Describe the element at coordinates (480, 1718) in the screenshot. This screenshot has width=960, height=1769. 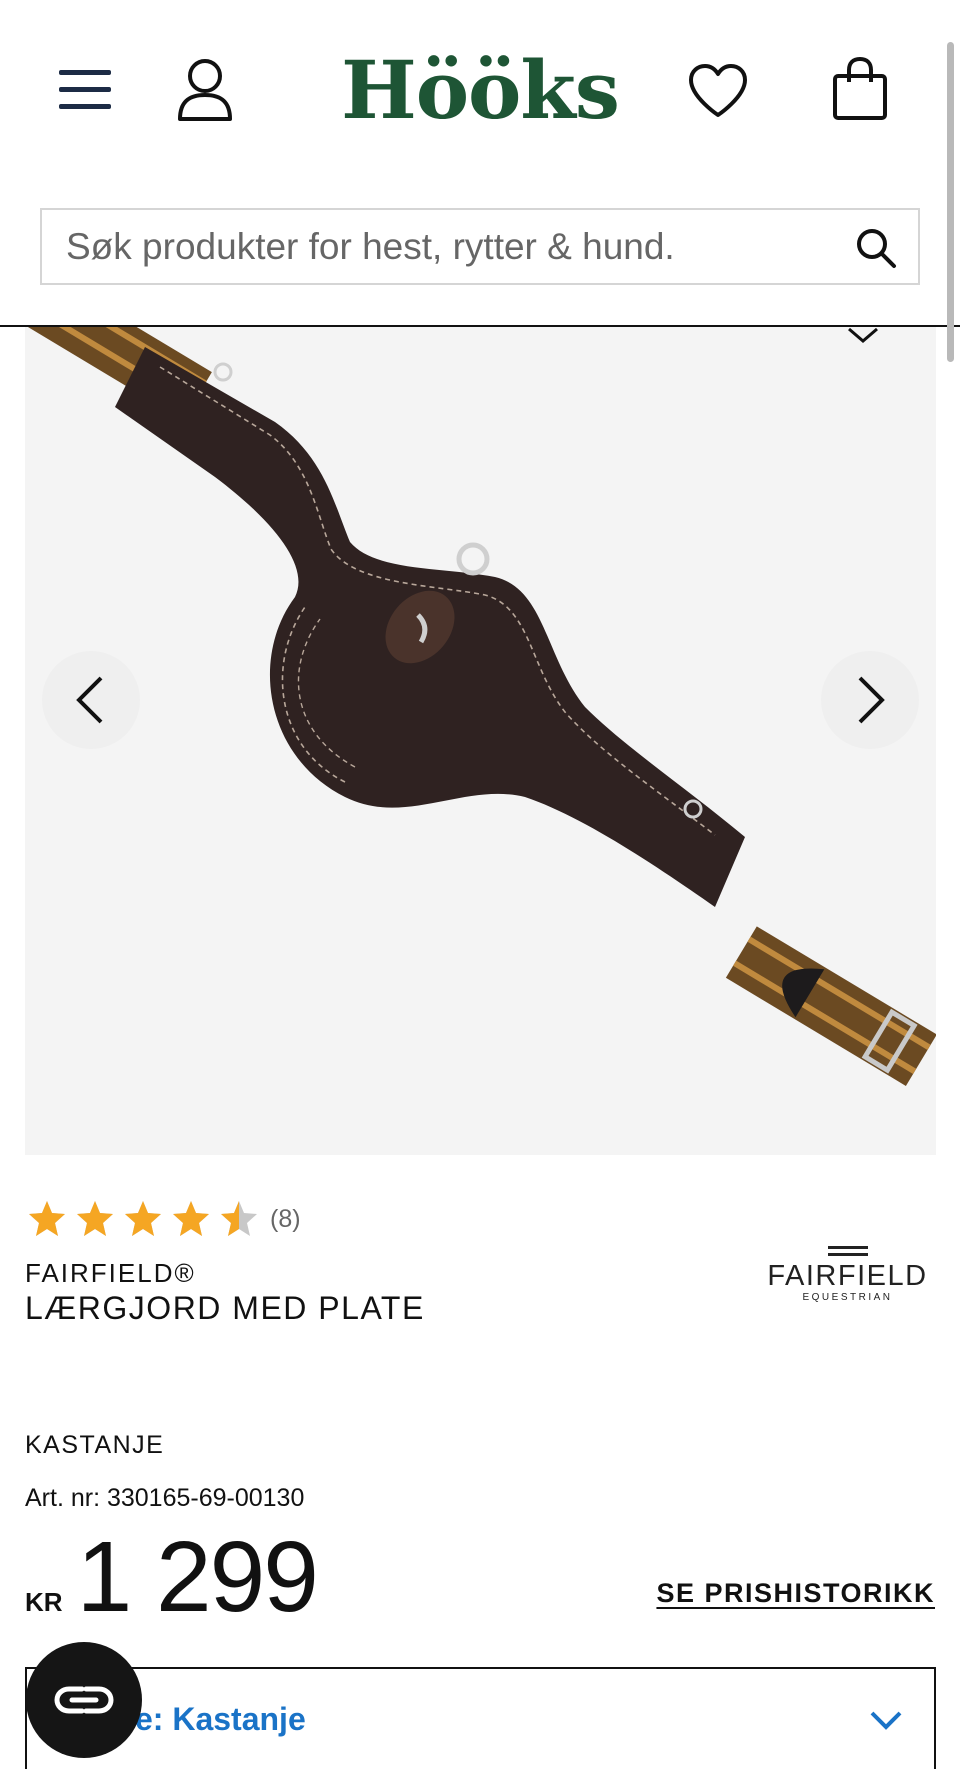
I see `variant-select: e: Kastanje` at that location.